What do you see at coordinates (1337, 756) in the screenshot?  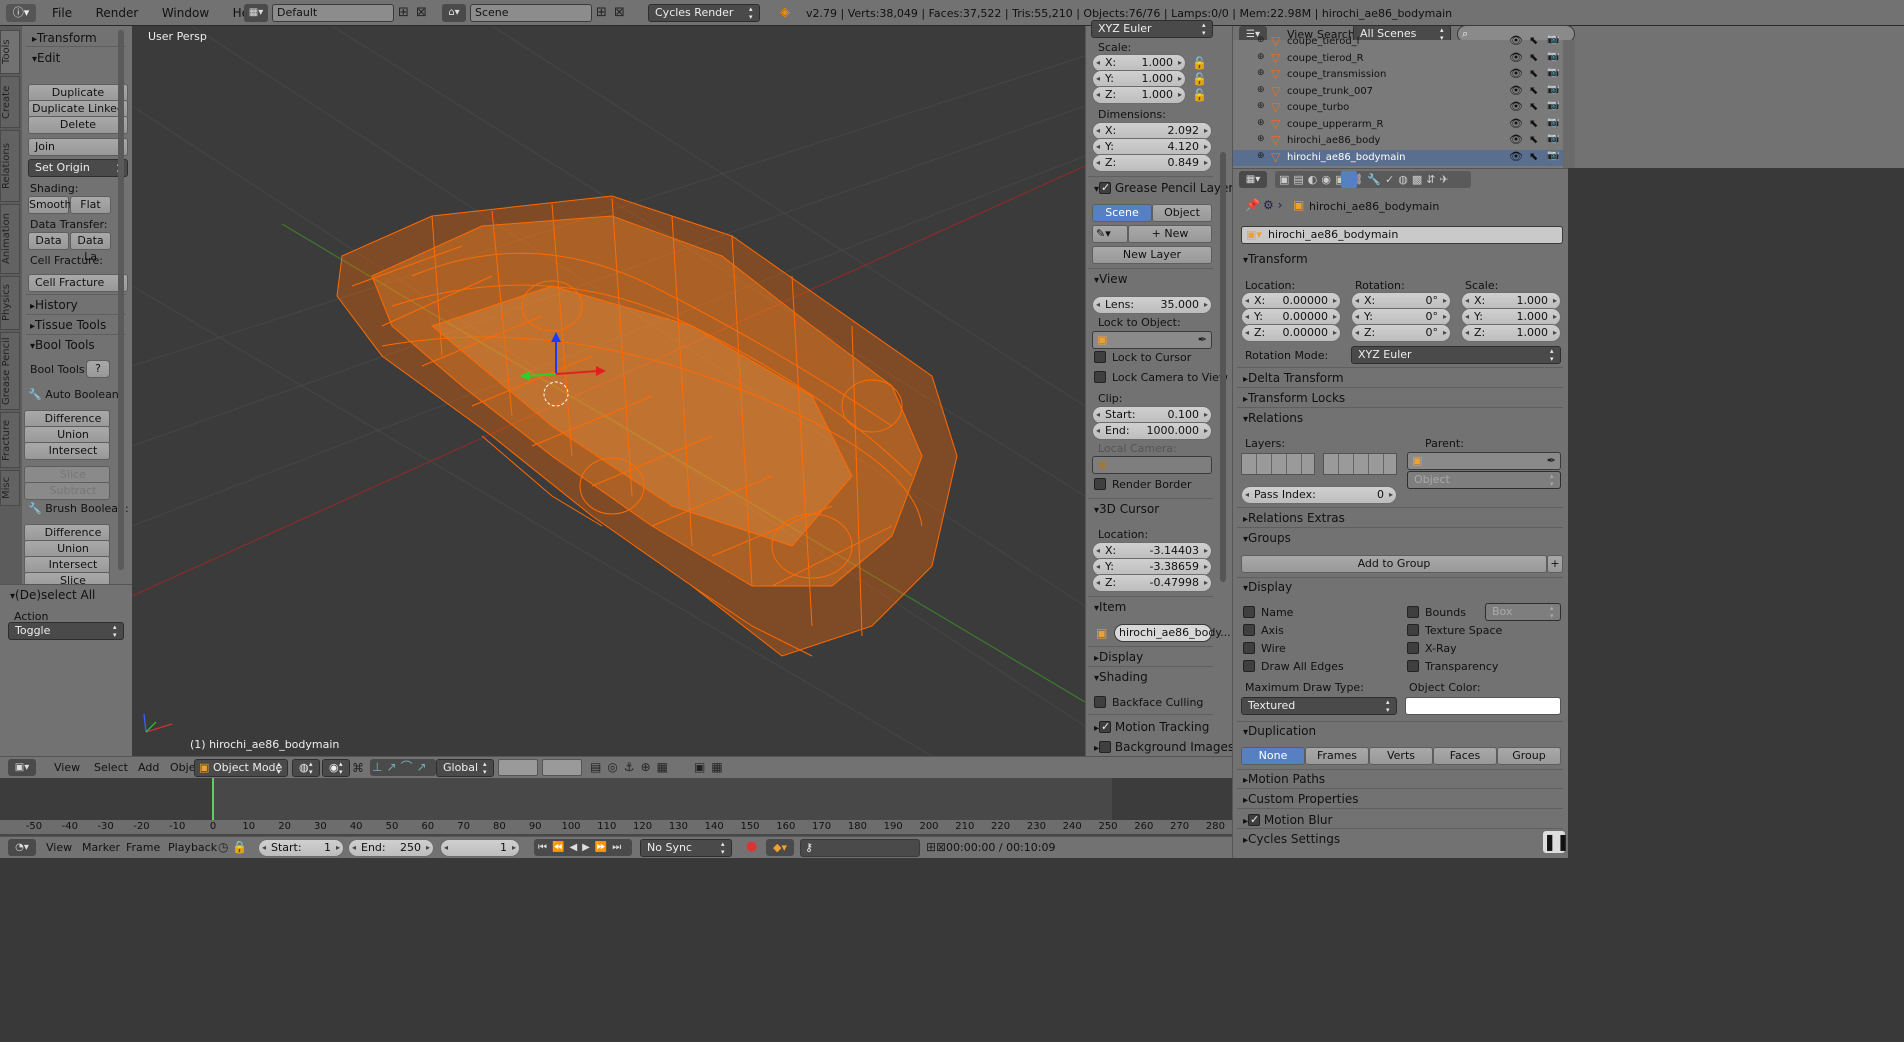 I see `dup-frames-button: Frames` at bounding box center [1337, 756].